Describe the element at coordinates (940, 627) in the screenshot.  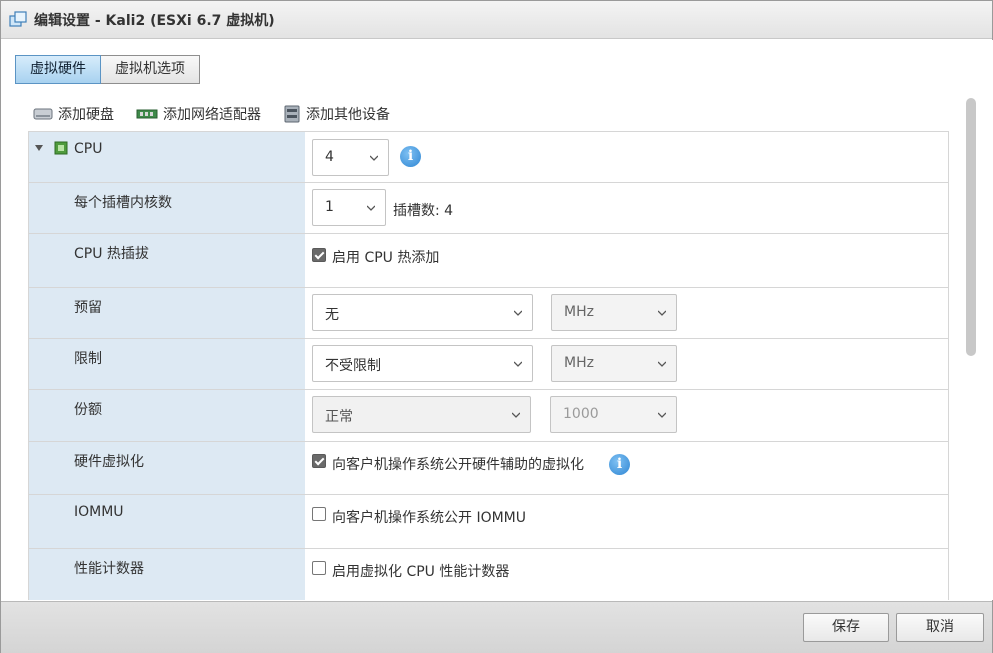
I see `cancel-button: 取消` at that location.